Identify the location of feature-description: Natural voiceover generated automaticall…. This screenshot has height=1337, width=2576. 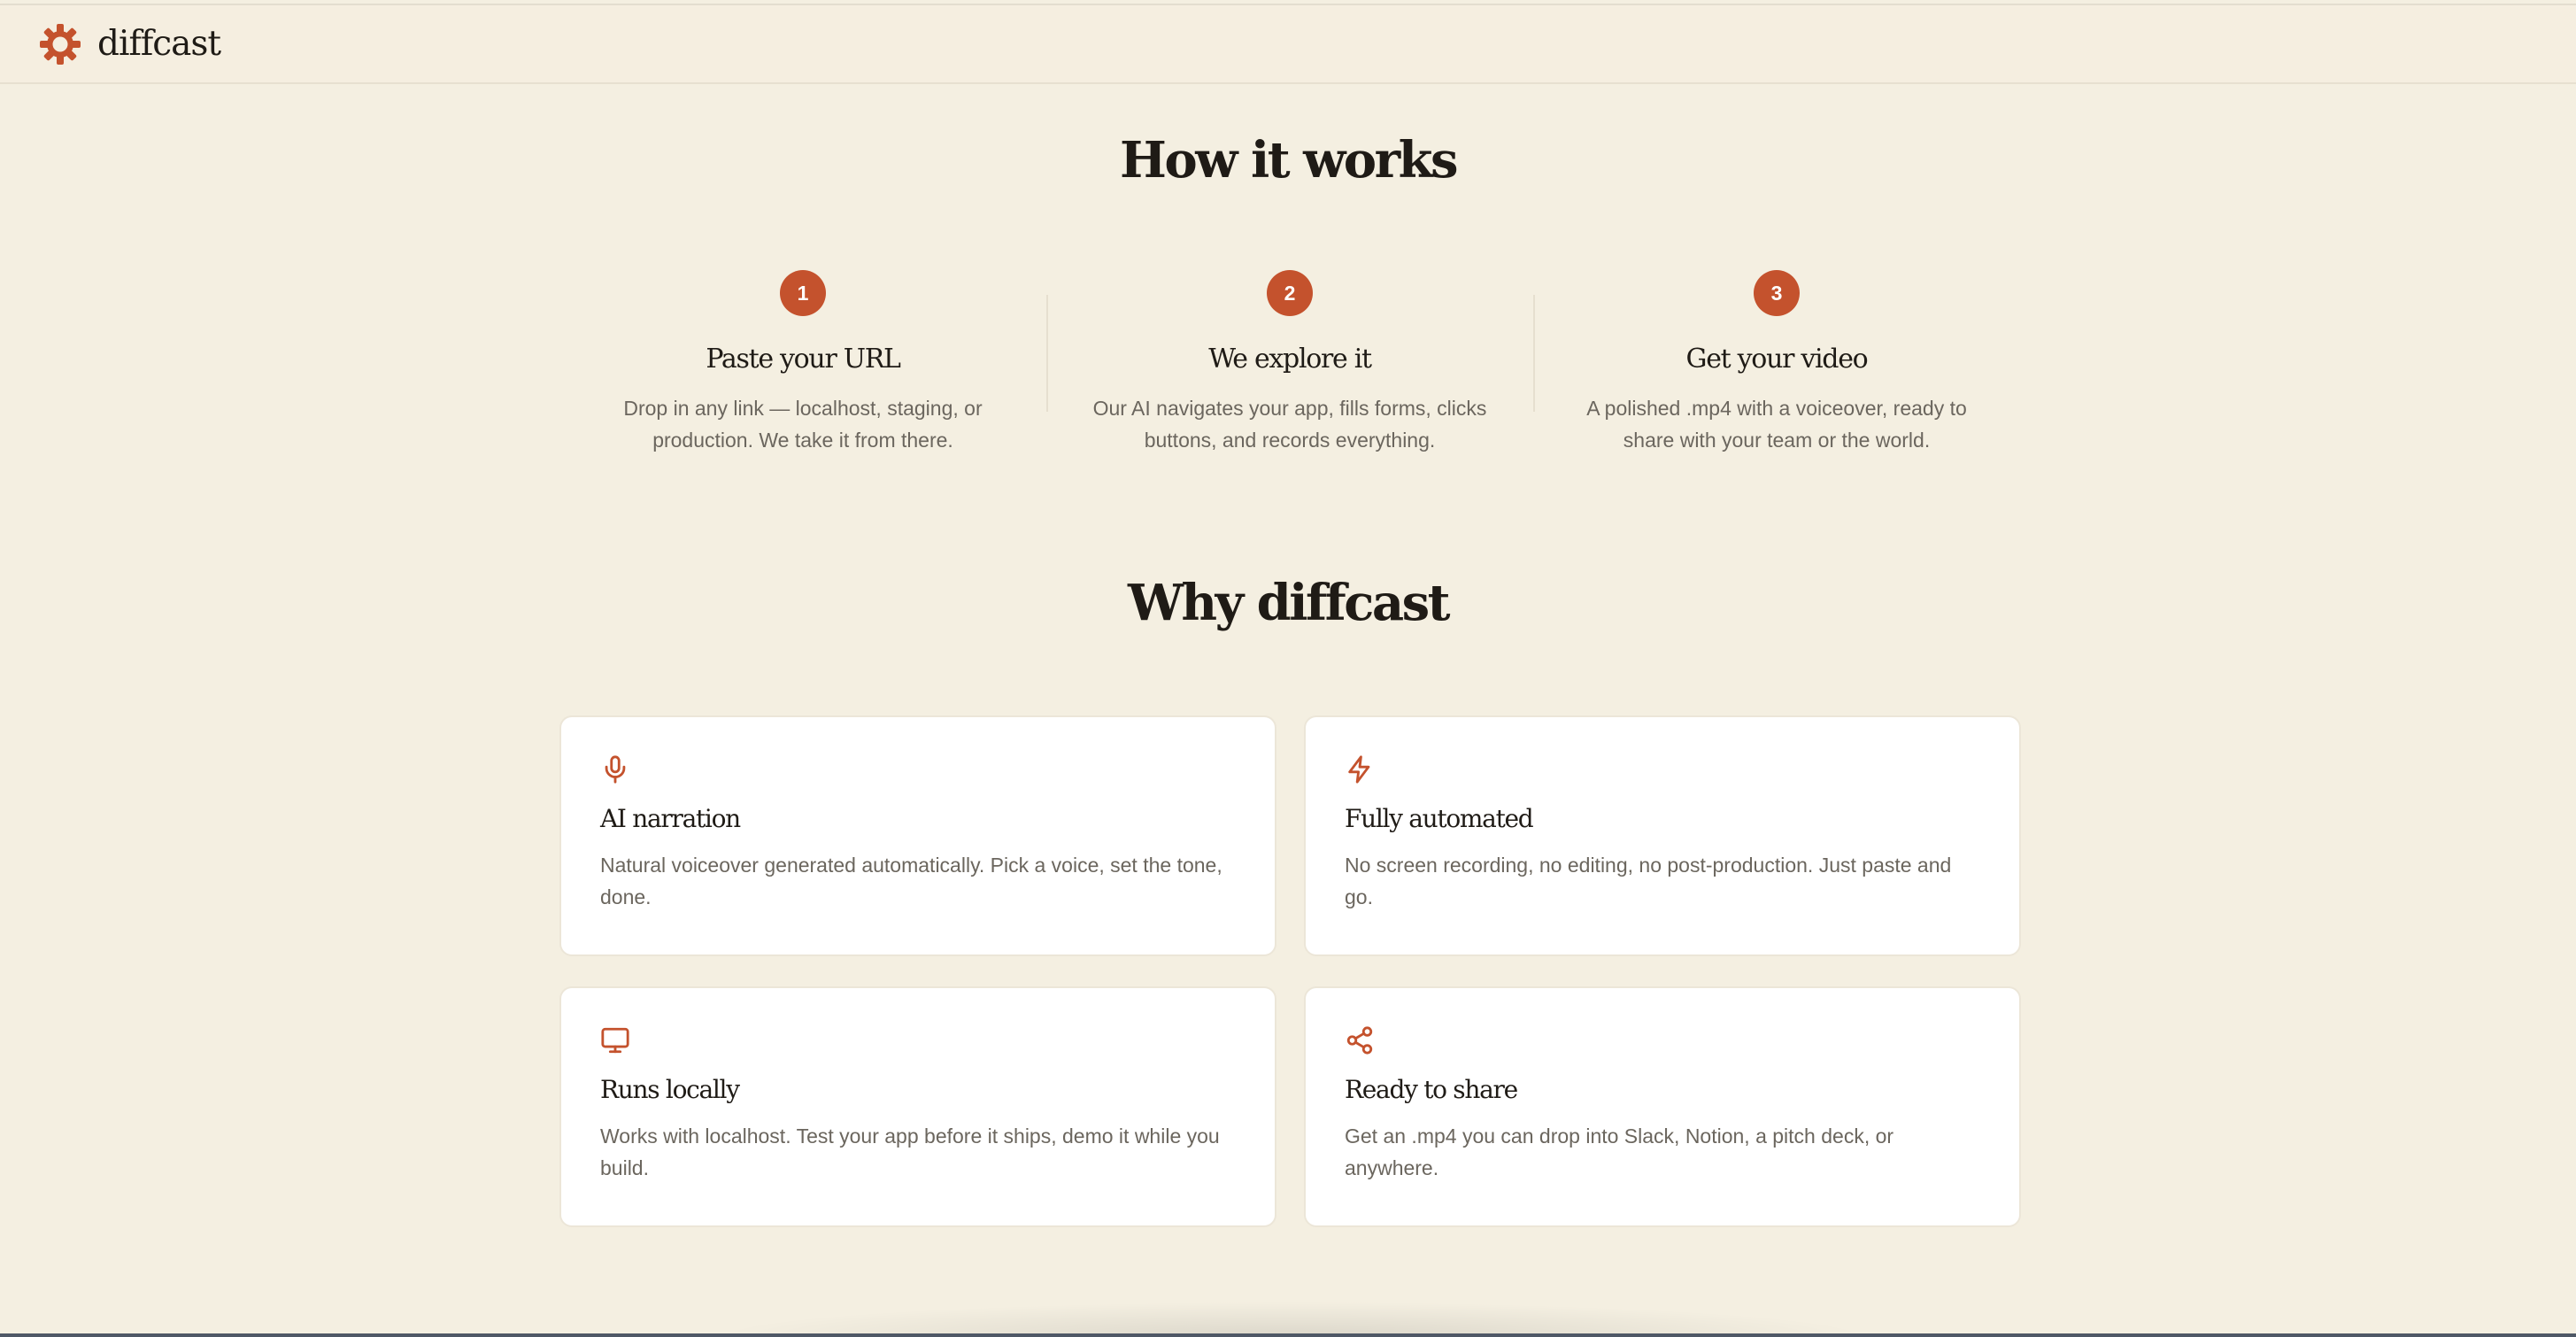
(911, 881).